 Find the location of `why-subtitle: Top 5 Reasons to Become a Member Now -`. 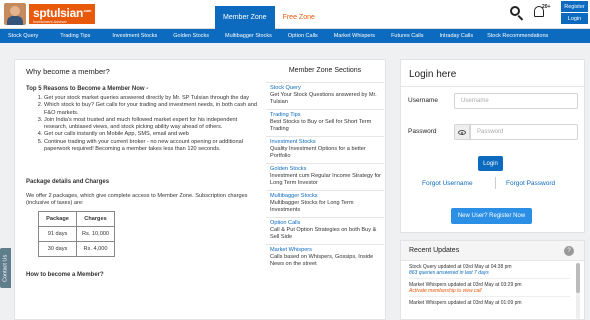

why-subtitle: Top 5 Reasons to Become a Member Now - is located at coordinates (87, 89).